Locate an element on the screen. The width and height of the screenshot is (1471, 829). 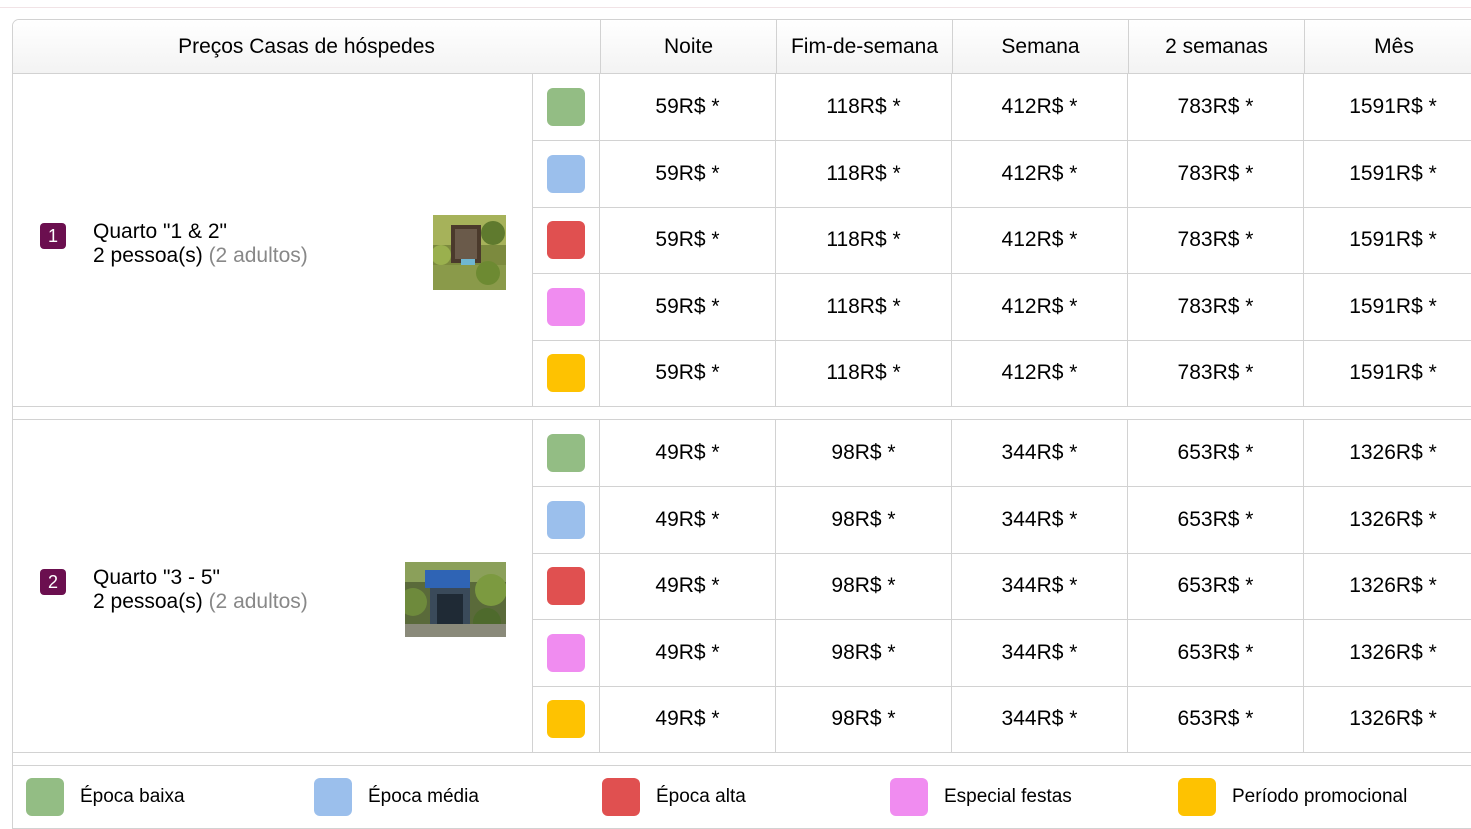
room-name: Quarto "1 & 2" is located at coordinates (160, 232).